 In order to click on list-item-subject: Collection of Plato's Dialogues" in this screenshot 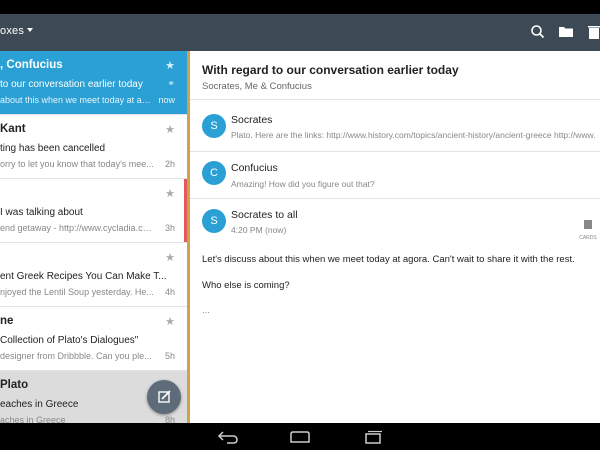, I will do `click(69, 340)`.